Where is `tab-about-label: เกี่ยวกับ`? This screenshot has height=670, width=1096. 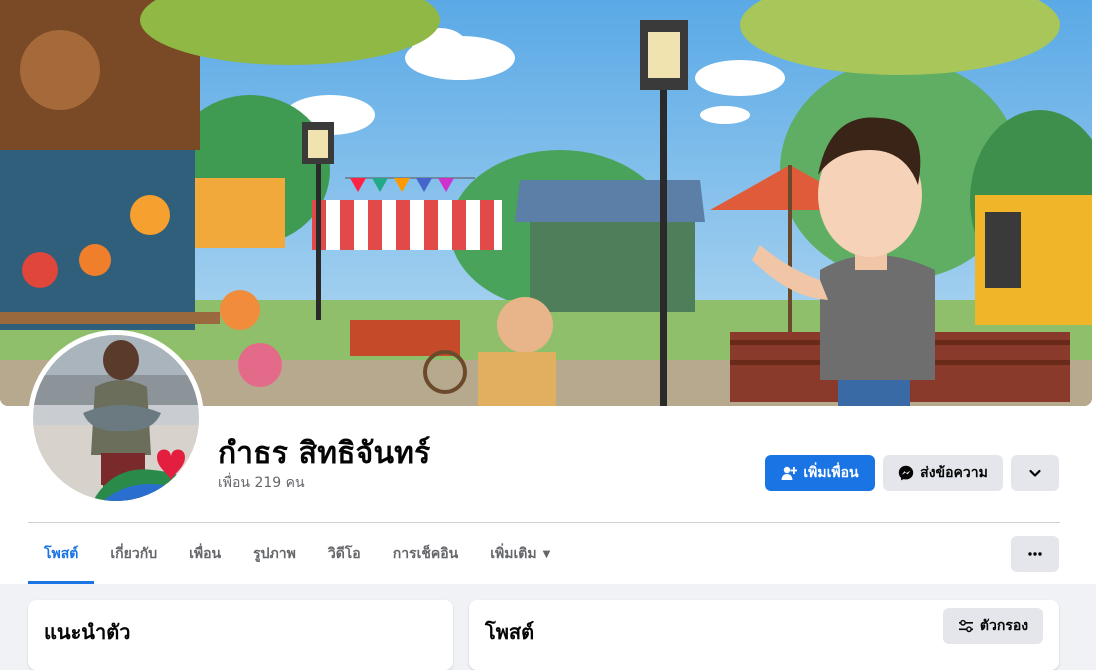 tab-about-label: เกี่ยวกับ is located at coordinates (134, 554).